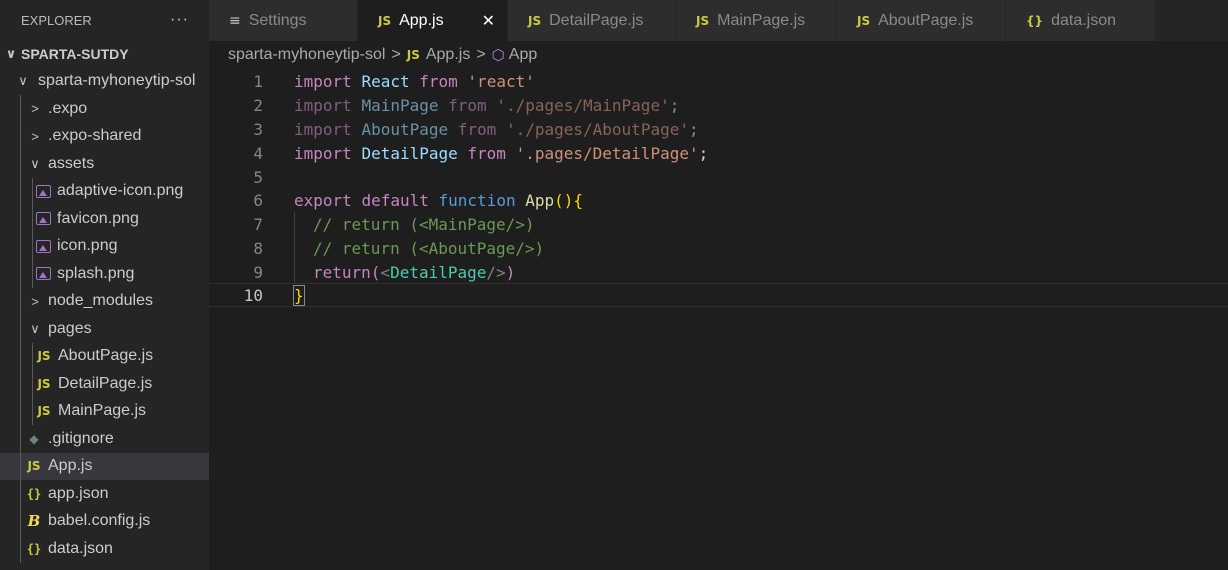  I want to click on git-diamond-icon: ◆, so click(34, 438).